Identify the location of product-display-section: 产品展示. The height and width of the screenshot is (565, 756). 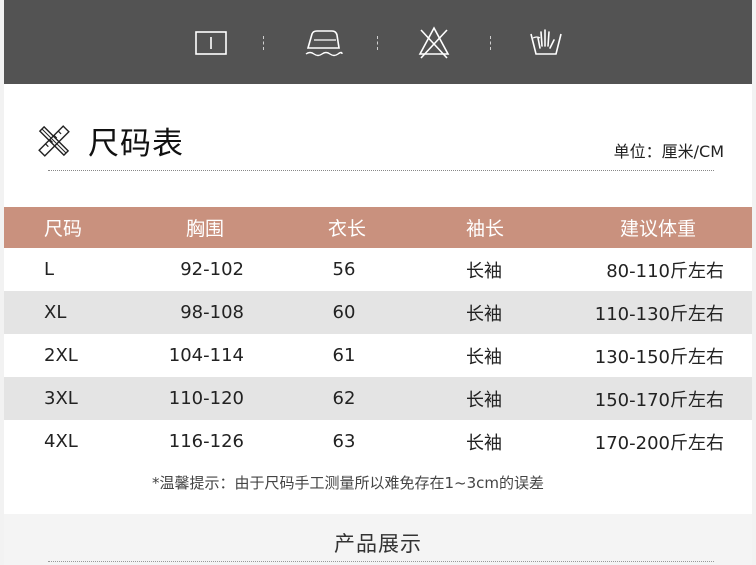
(378, 539).